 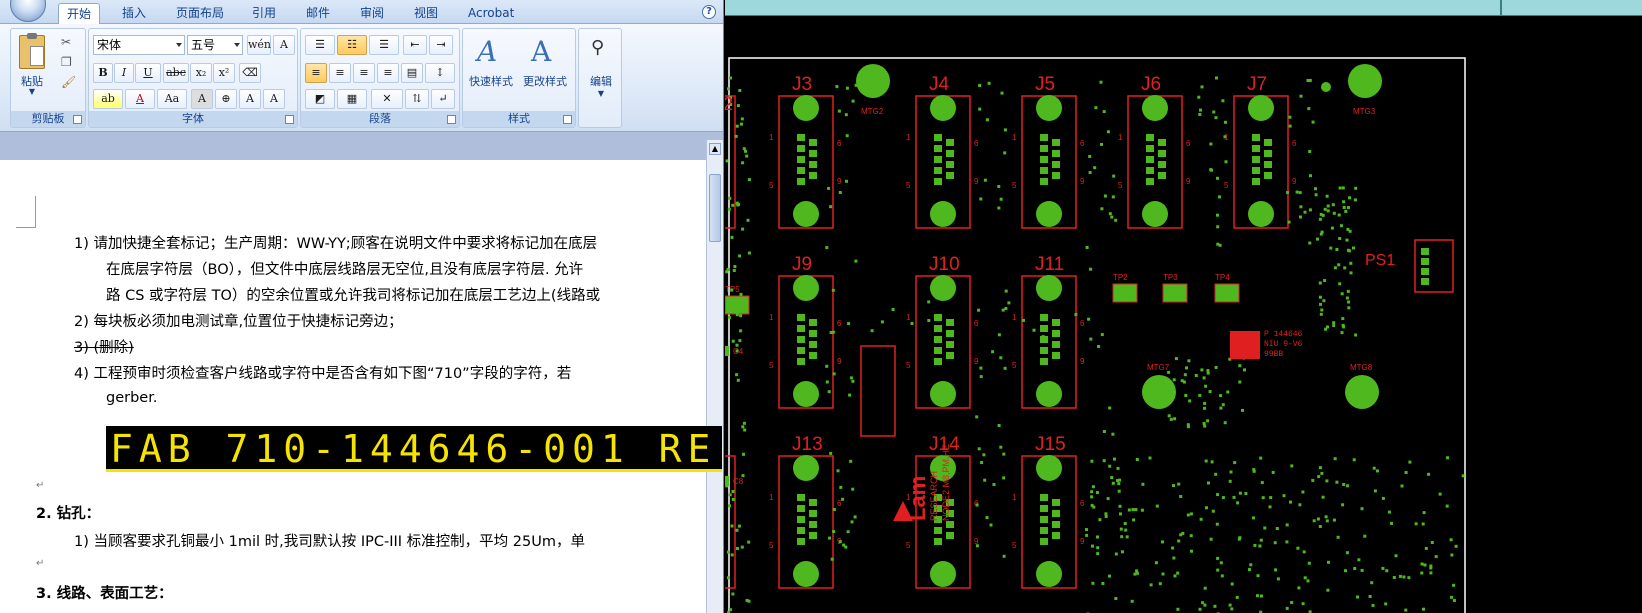 I want to click on change-case-button: Aa, so click(x=172, y=99).